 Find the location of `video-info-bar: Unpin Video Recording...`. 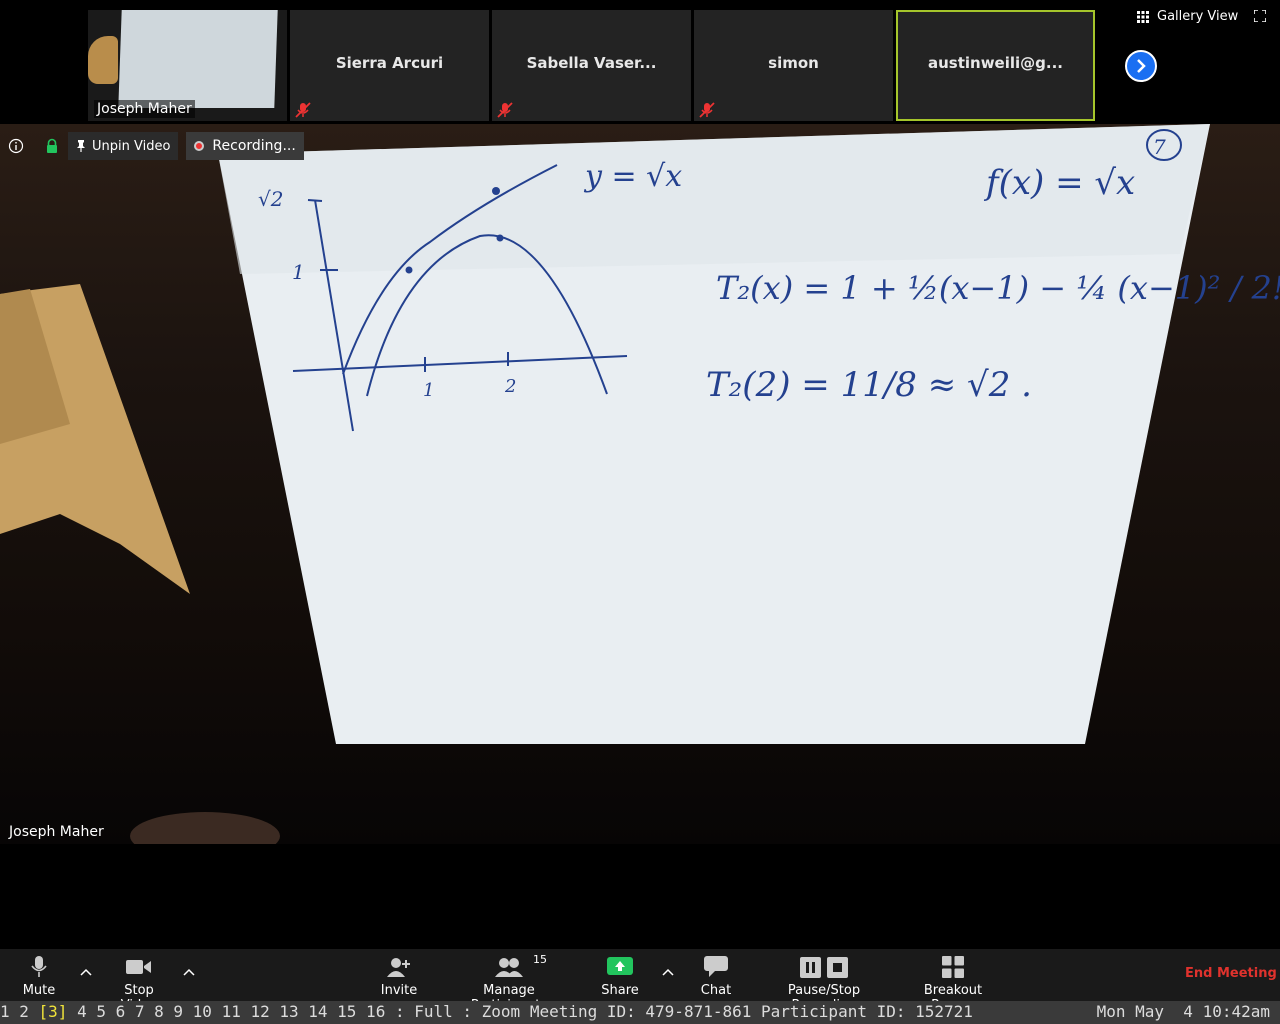

video-info-bar: Unpin Video Recording... is located at coordinates (156, 146).